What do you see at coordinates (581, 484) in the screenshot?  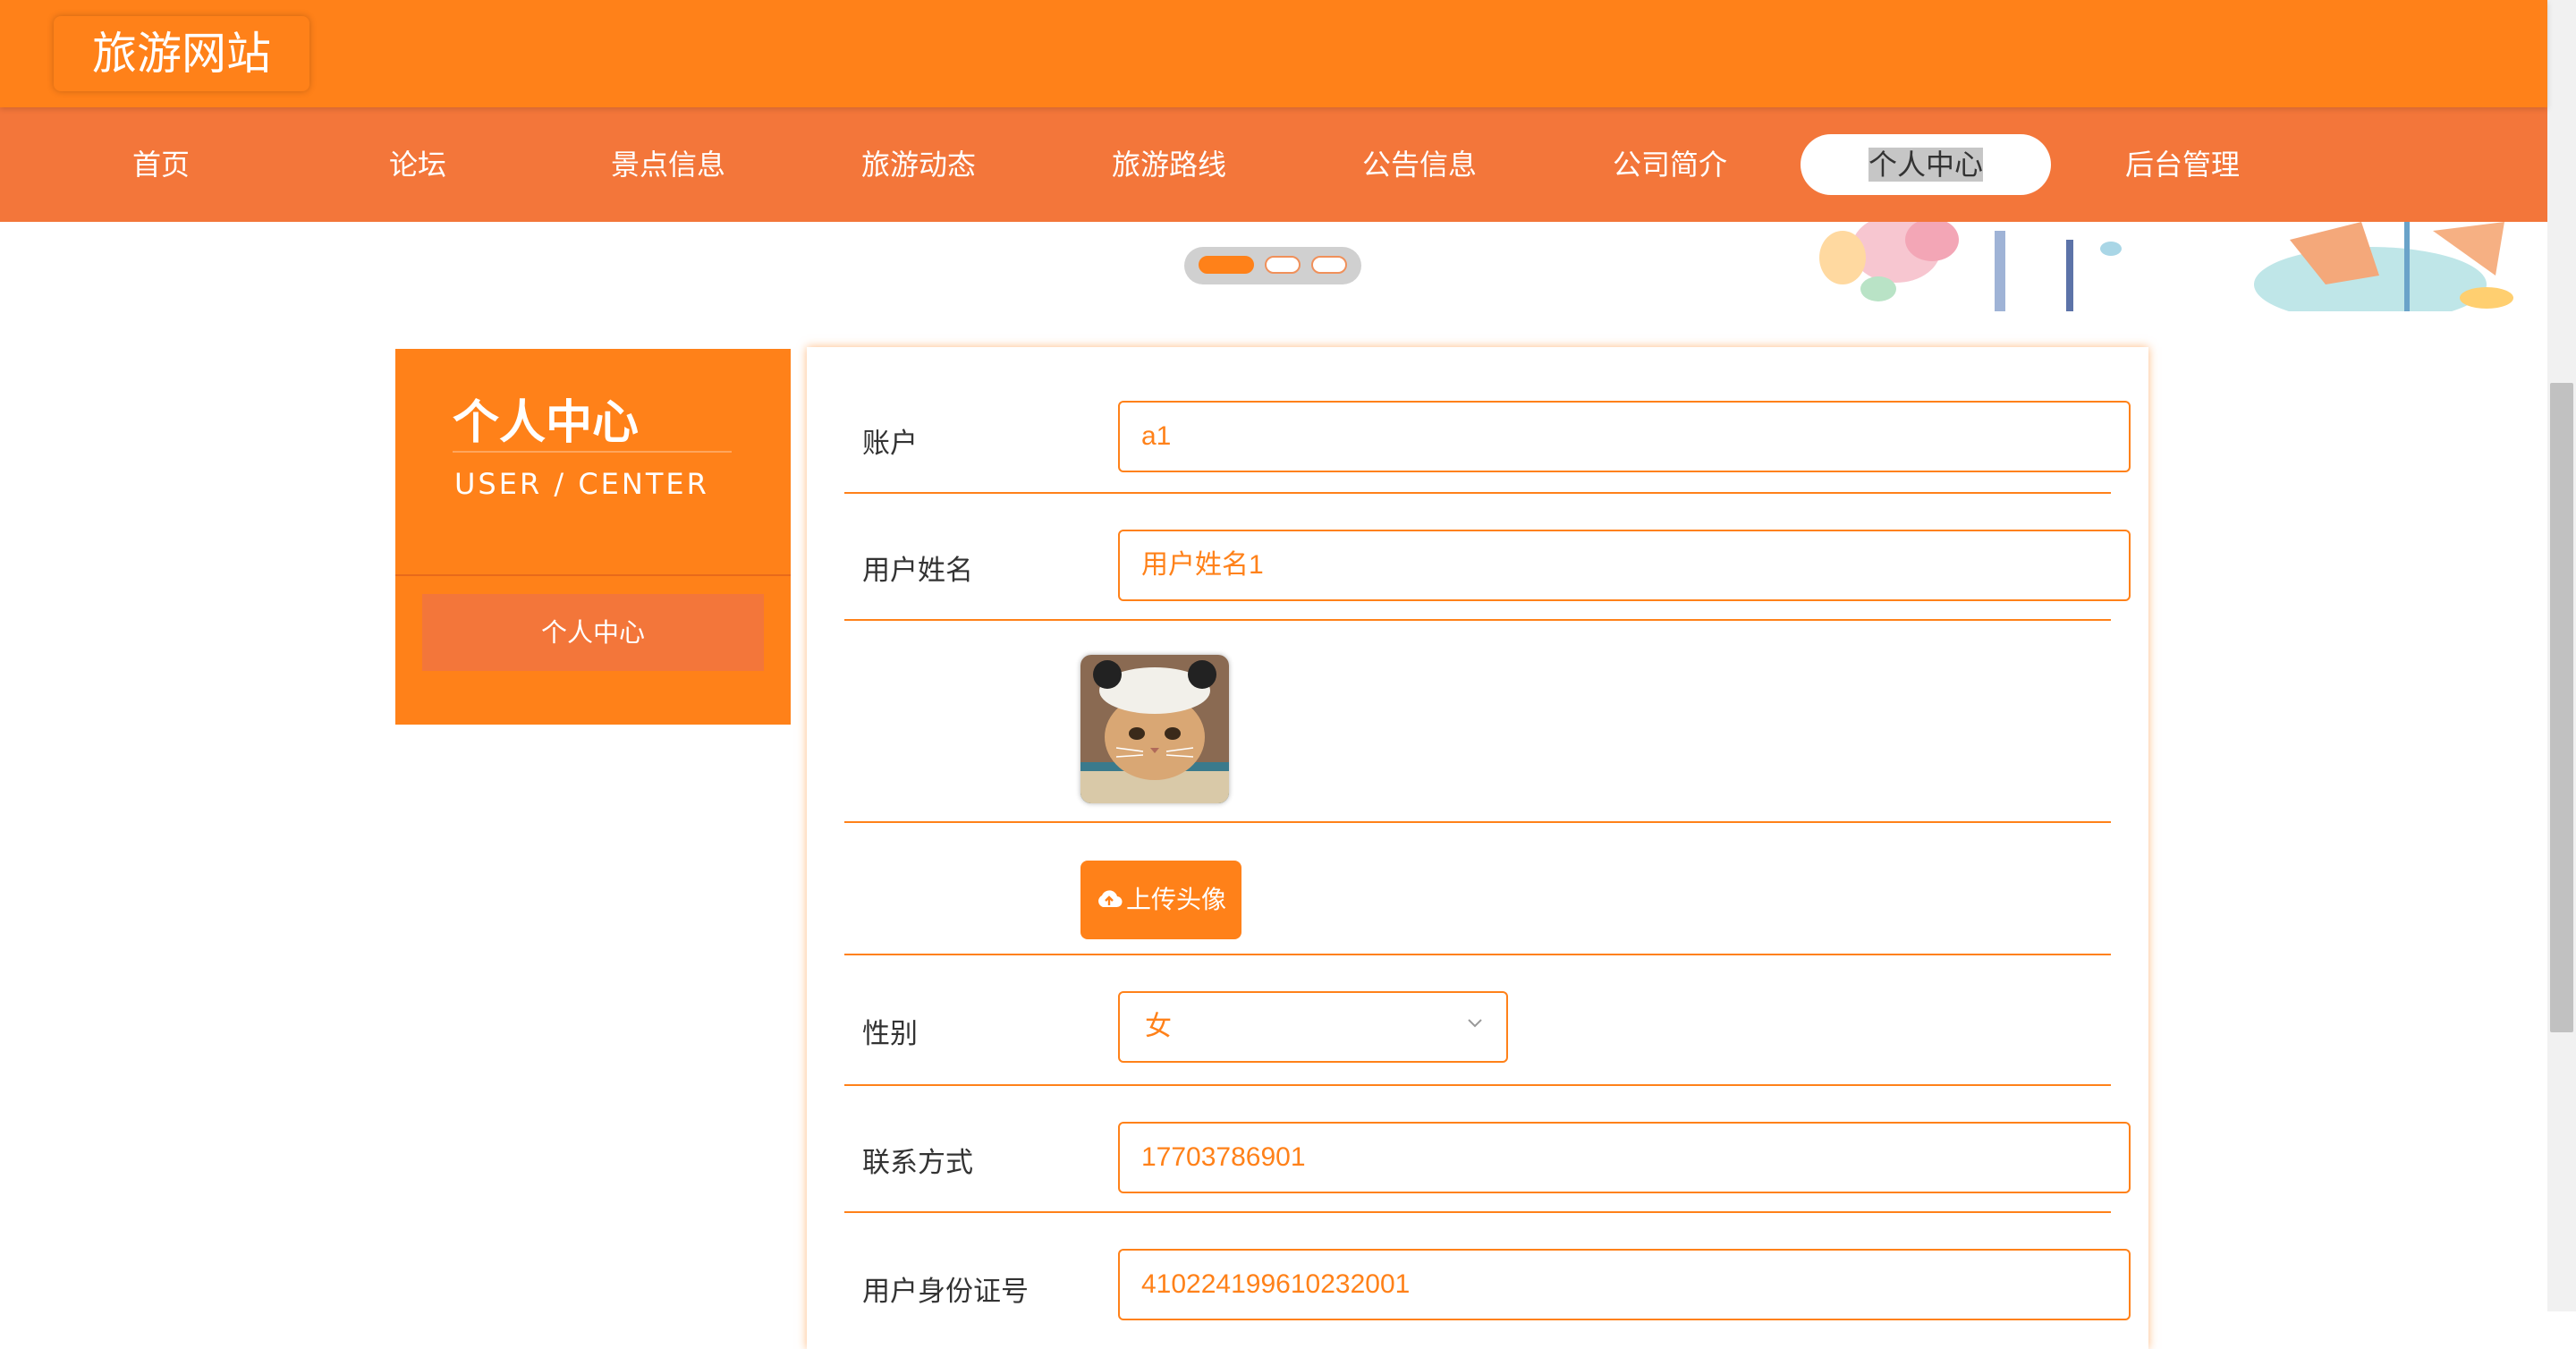 I see `sidebar-subtitle: USER / CENTER` at bounding box center [581, 484].